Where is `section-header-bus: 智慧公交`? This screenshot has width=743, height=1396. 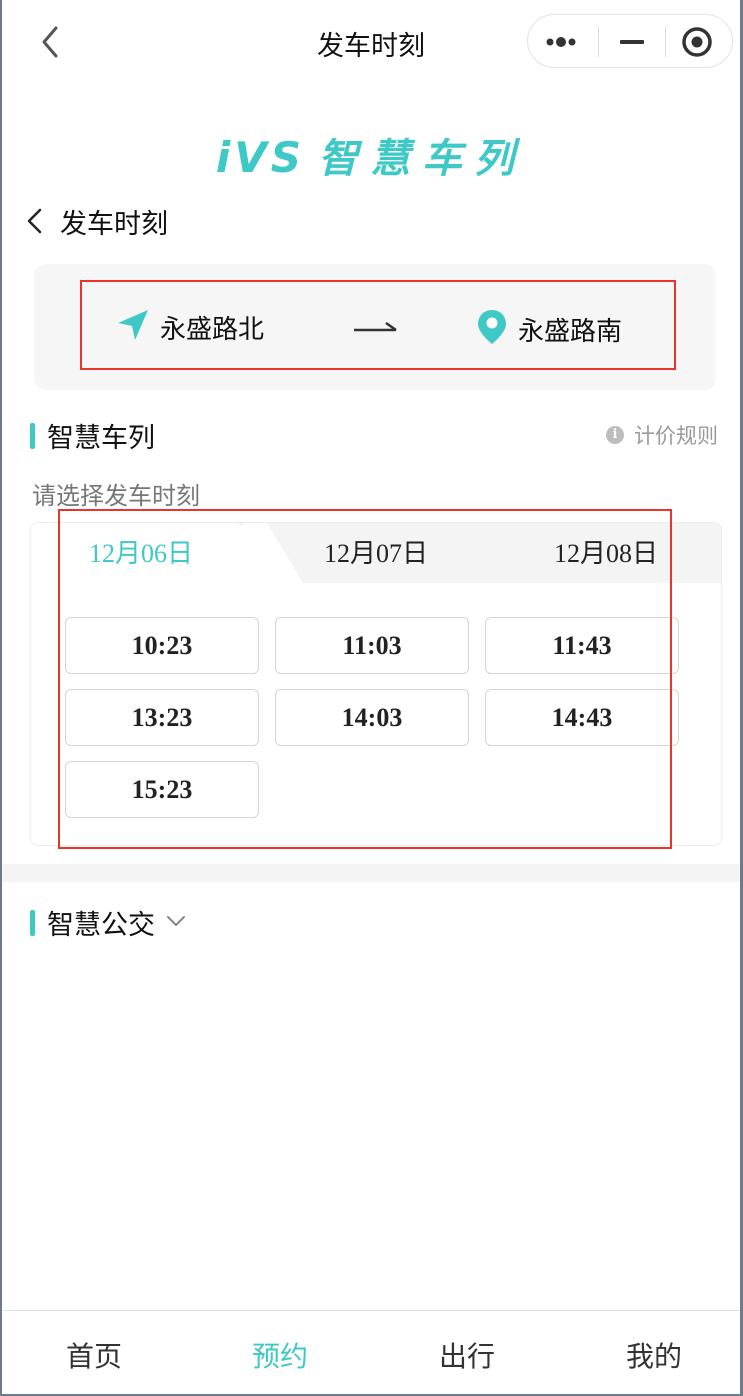
section-header-bus: 智慧公交 is located at coordinates (108, 922).